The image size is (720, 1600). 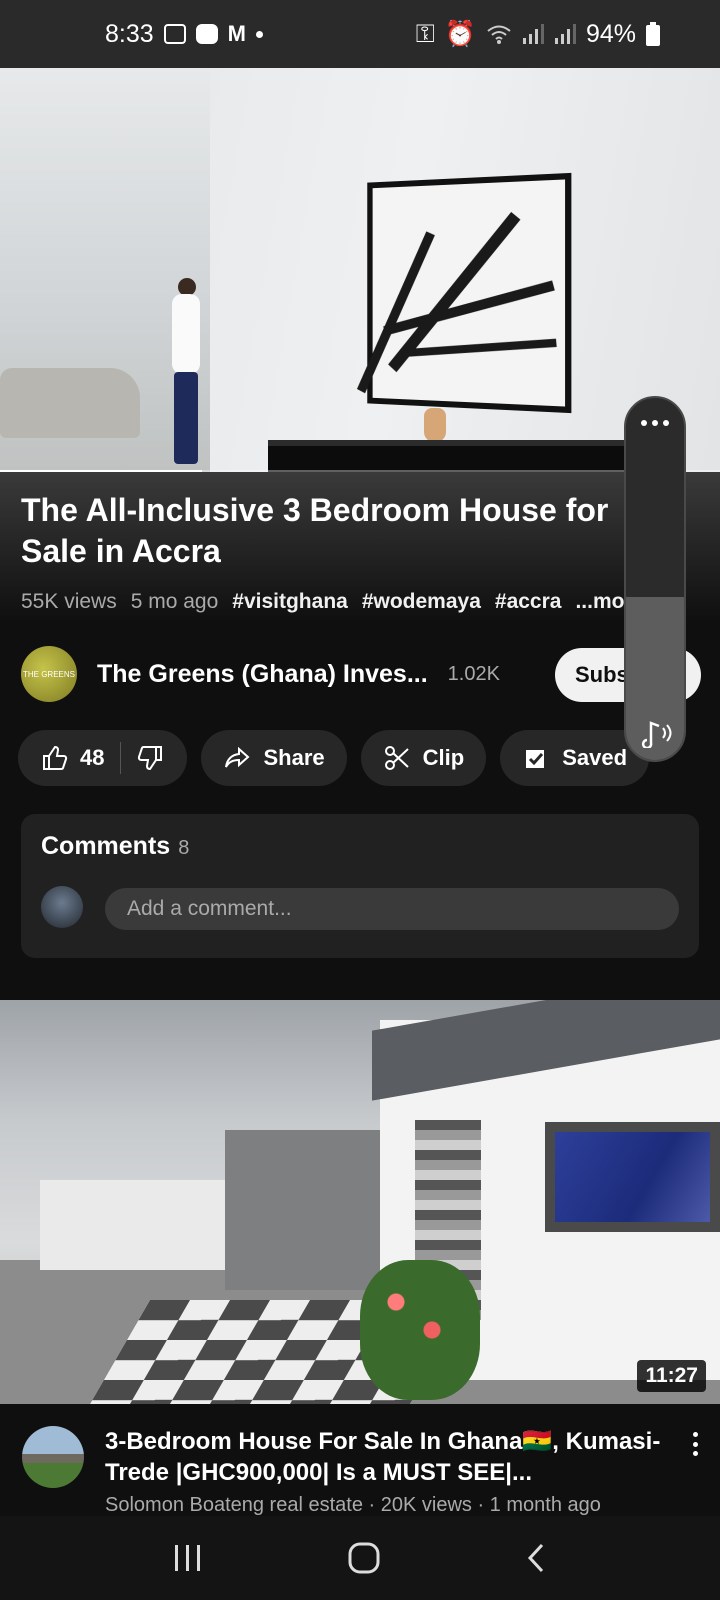 What do you see at coordinates (536, 758) in the screenshot?
I see `saved-playlist-icon` at bounding box center [536, 758].